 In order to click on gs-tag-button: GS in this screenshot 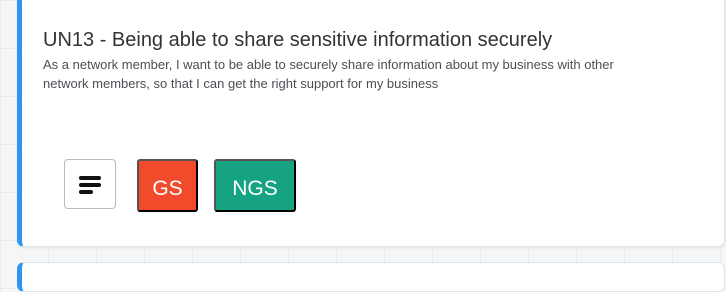, I will do `click(167, 185)`.